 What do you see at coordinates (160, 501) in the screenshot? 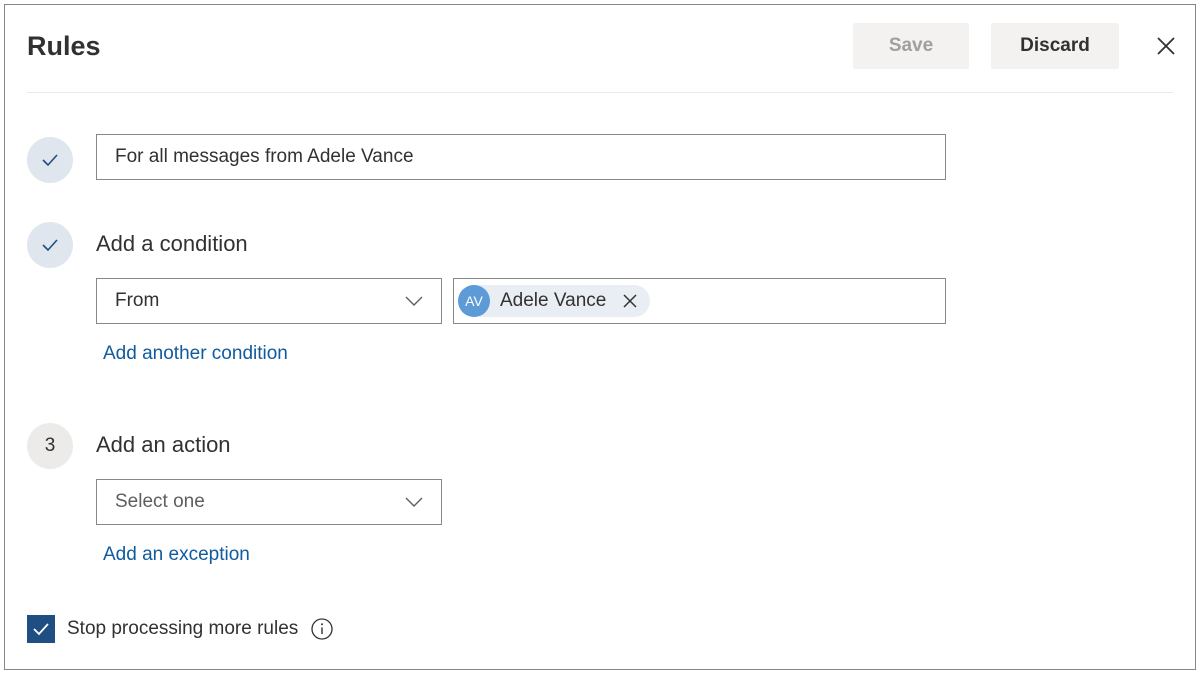
I see `action-dropdown-value: Select one` at bounding box center [160, 501].